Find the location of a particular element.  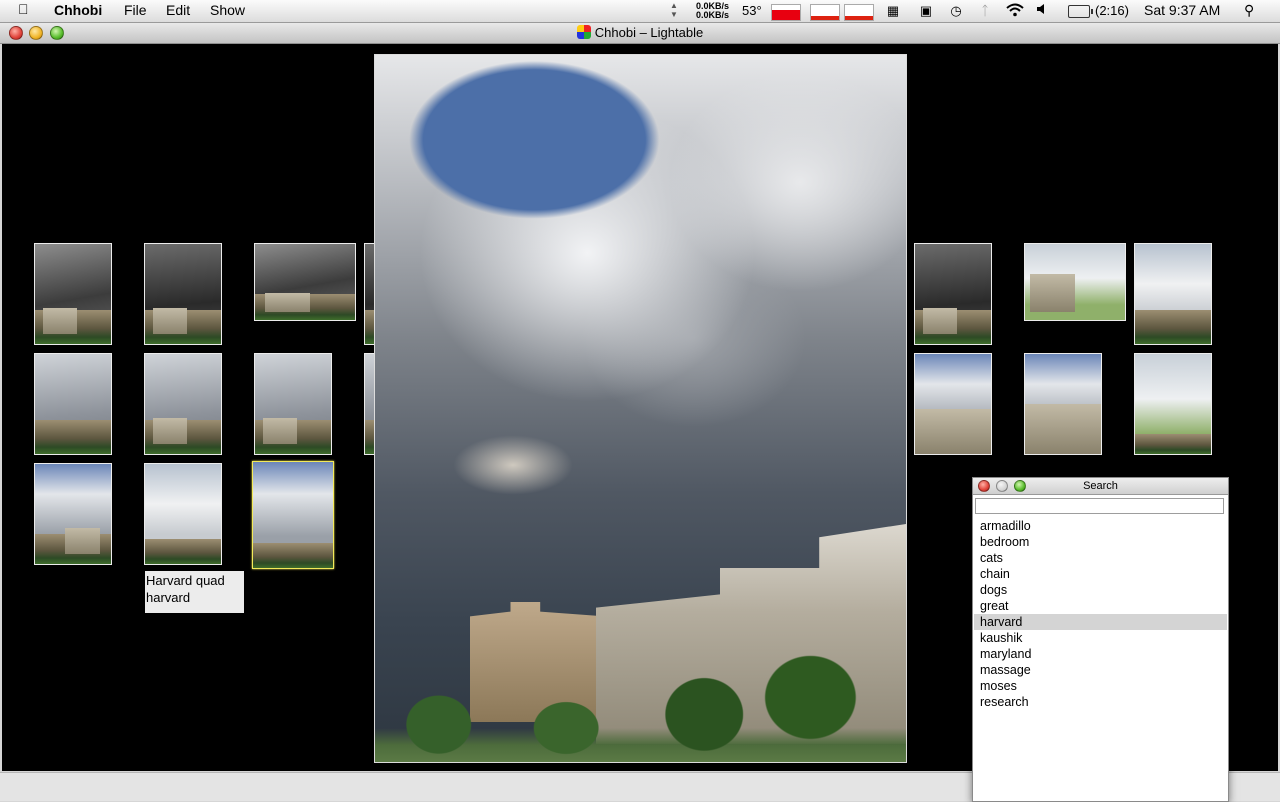

tag-item: chain is located at coordinates (1100, 574).